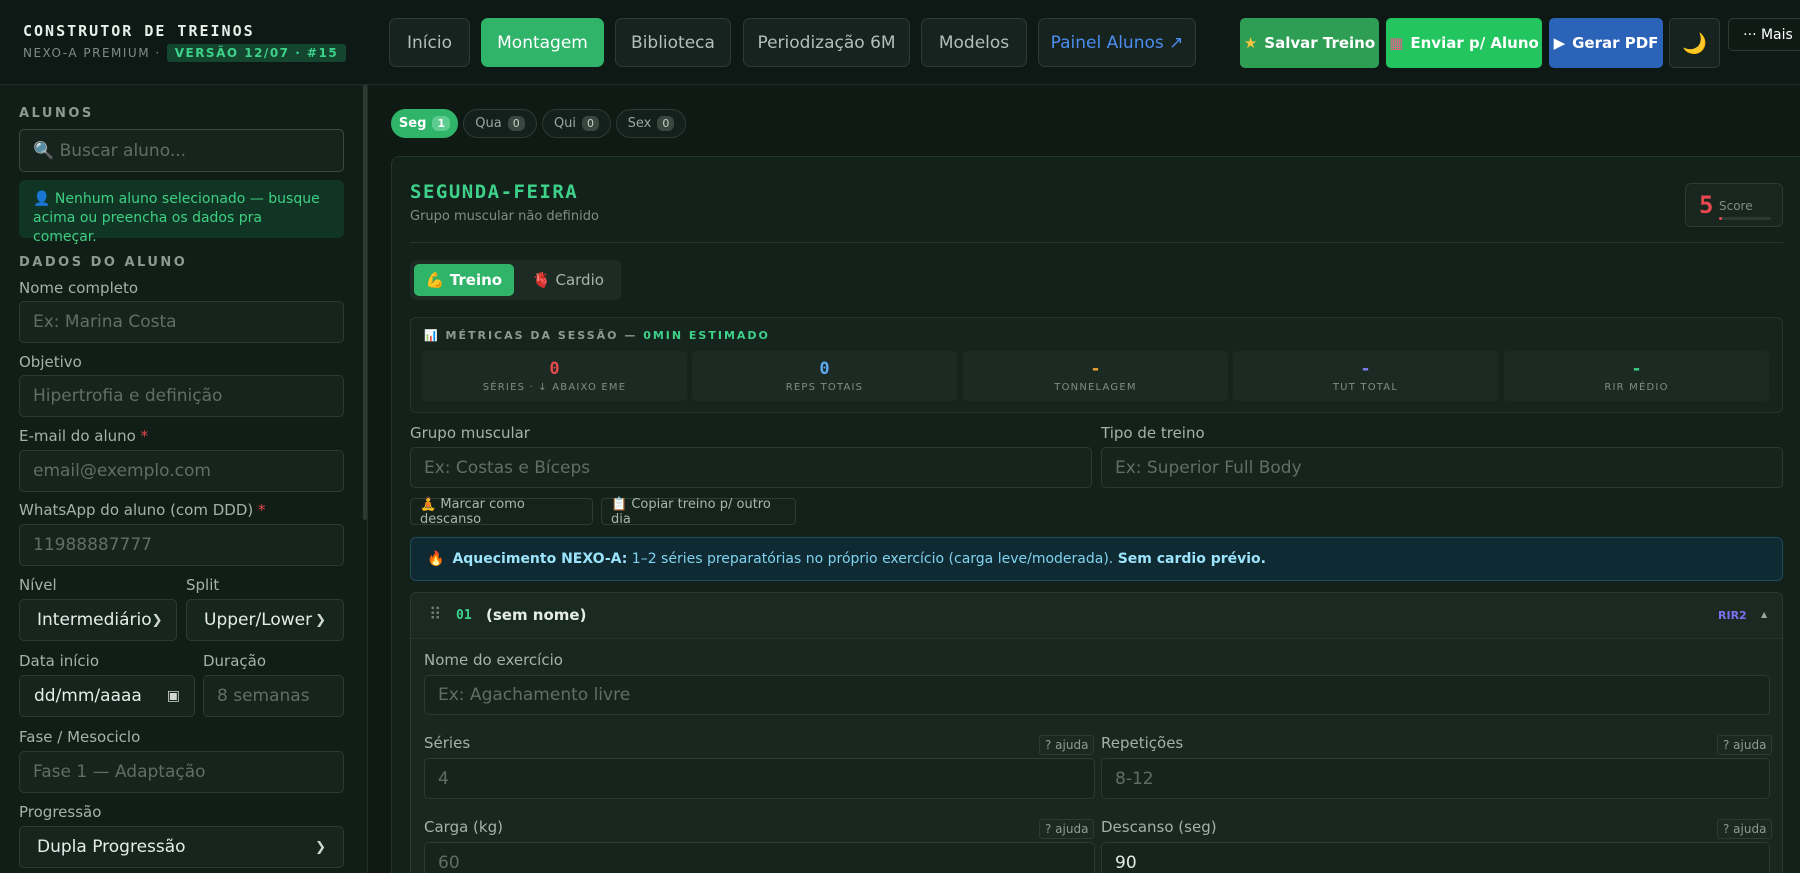 This screenshot has width=1800, height=873. I want to click on start-date-input: dd/mm/aaaa ▣, so click(107, 696).